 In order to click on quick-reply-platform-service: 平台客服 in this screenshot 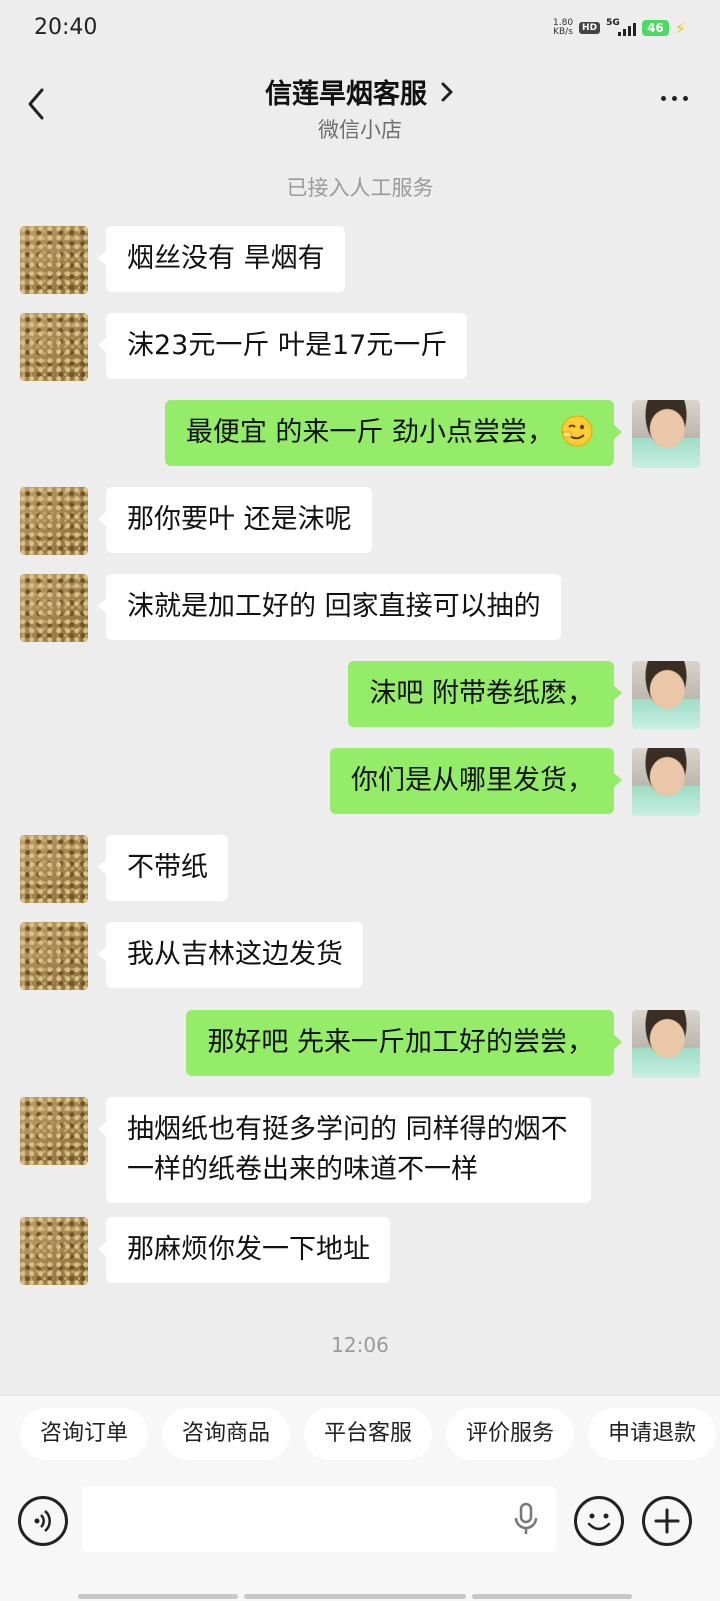, I will do `click(368, 1434)`.